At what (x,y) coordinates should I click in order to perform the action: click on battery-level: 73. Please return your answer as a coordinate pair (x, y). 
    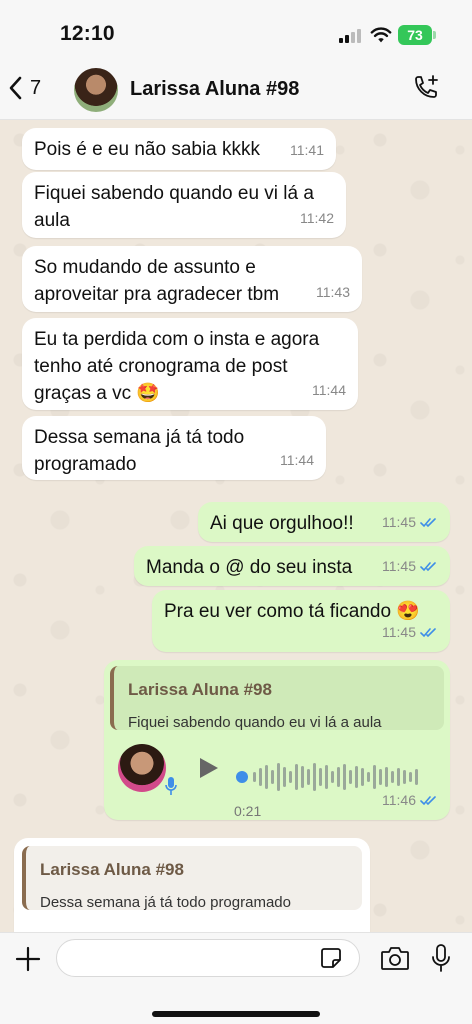
    Looking at the image, I should click on (415, 35).